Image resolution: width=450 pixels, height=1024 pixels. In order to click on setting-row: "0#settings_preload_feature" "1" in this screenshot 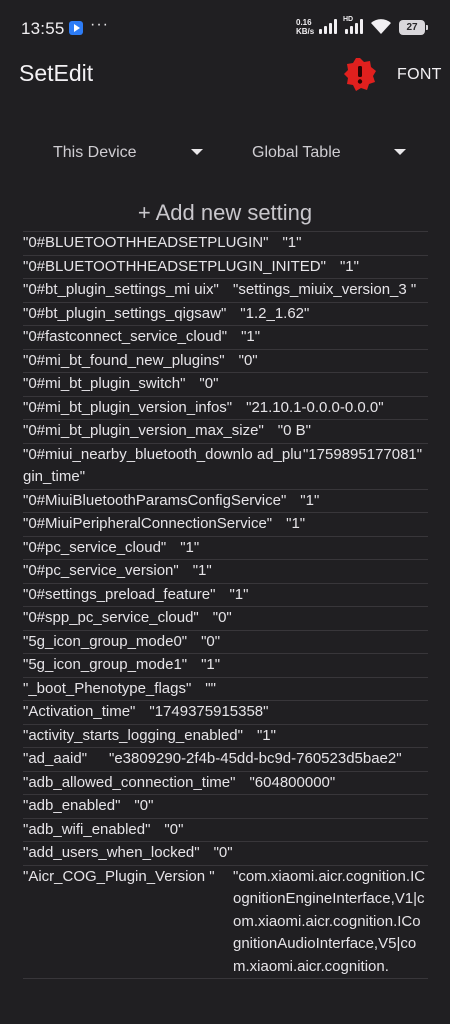, I will do `click(225, 595)`.